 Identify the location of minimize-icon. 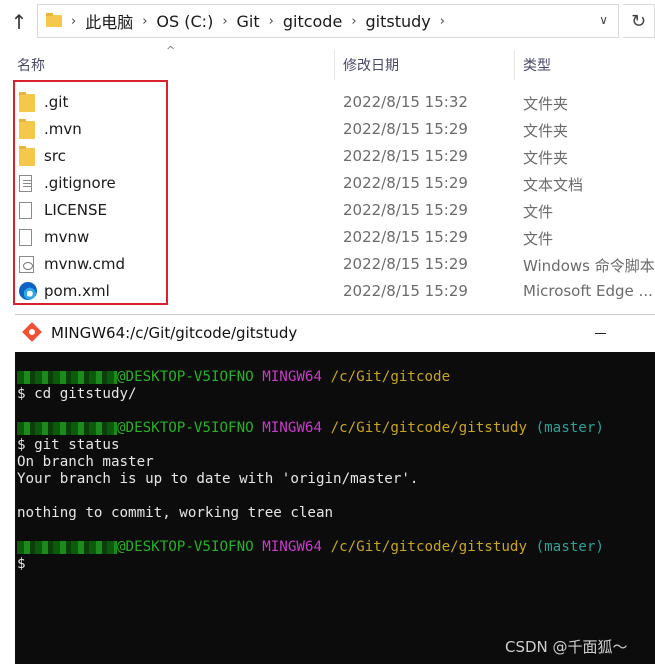
(600, 333).